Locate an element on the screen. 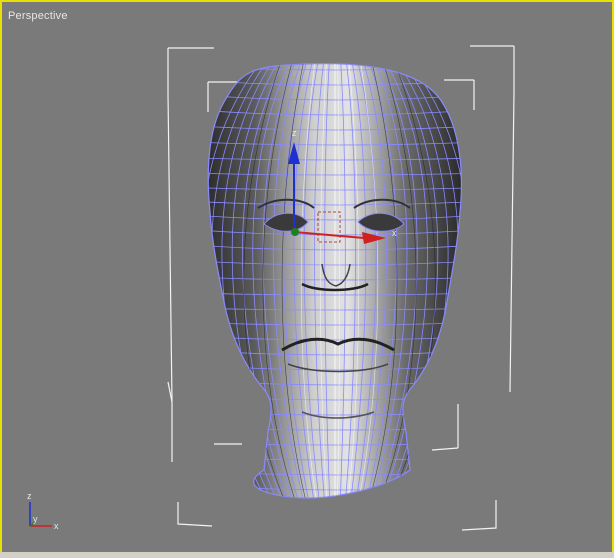 This screenshot has height=558, width=614. mesh-edge is located at coordinates (335, 496).